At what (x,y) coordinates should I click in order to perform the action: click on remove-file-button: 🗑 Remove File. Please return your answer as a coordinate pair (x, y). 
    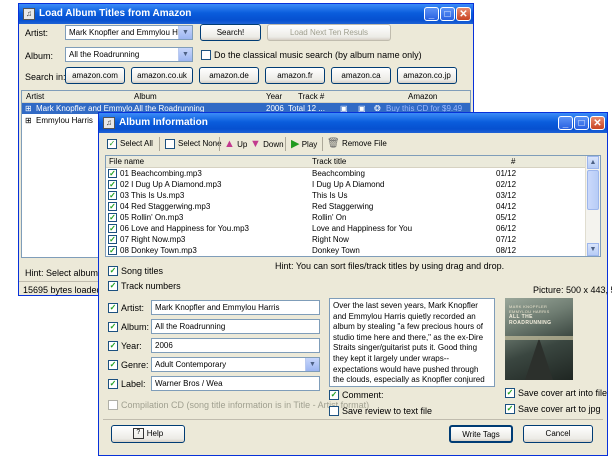
    Looking at the image, I should click on (357, 144).